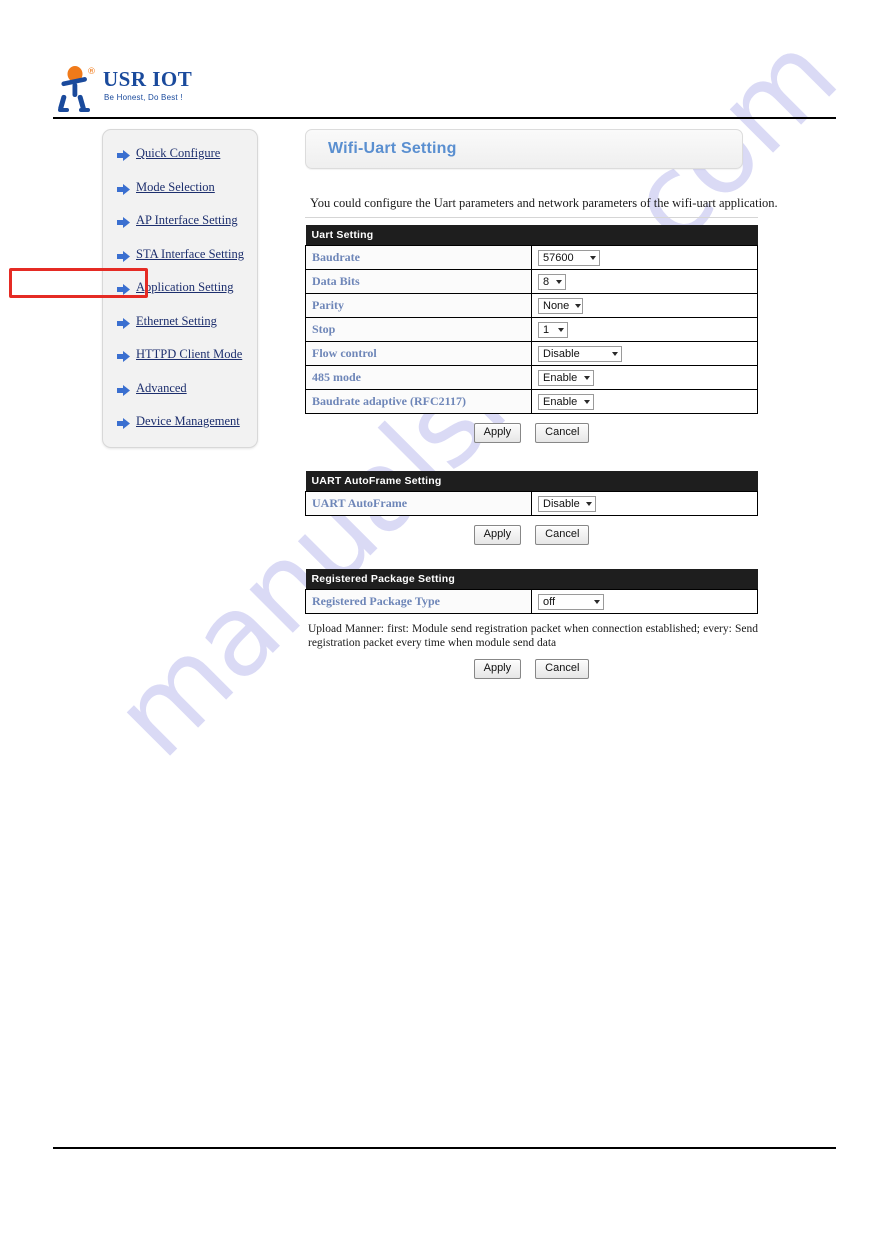 This screenshot has width=889, height=1259. I want to click on sidebar-item-label: Mode Selection, so click(175, 187).